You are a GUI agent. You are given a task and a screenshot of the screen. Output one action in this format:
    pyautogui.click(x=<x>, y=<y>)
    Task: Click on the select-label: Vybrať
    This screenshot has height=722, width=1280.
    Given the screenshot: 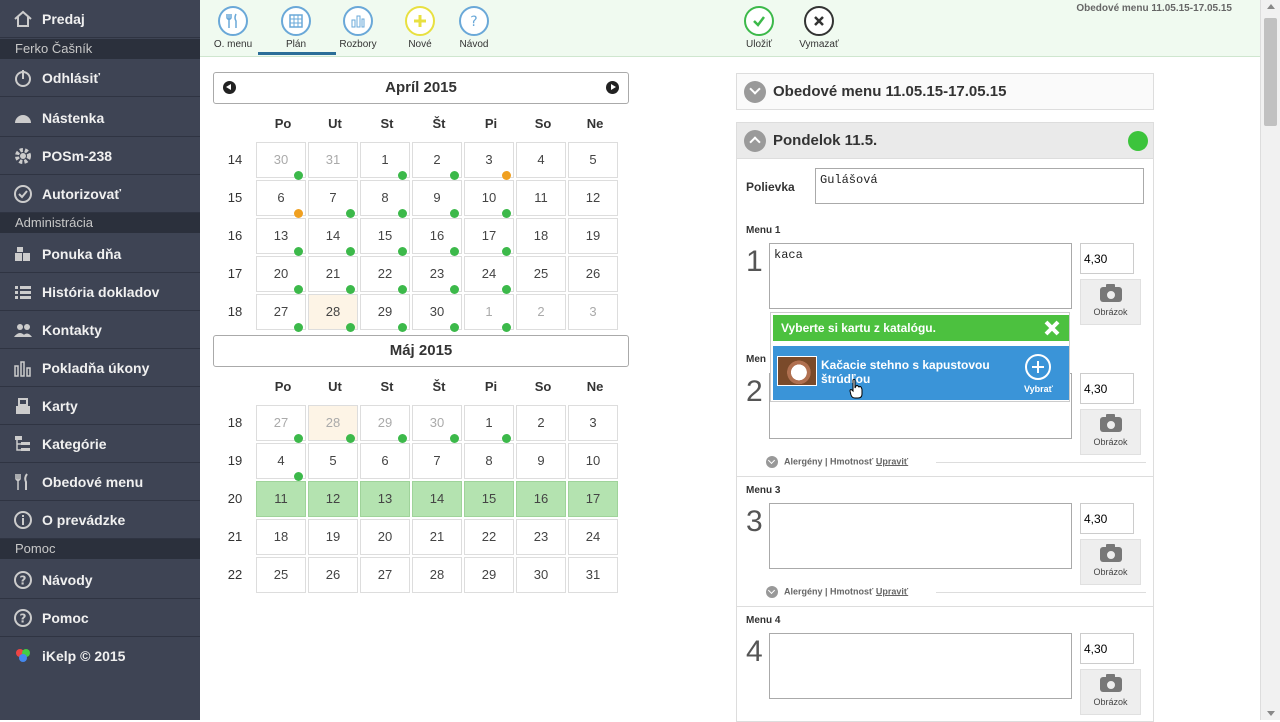 What is the action you would take?
    pyautogui.click(x=1038, y=389)
    